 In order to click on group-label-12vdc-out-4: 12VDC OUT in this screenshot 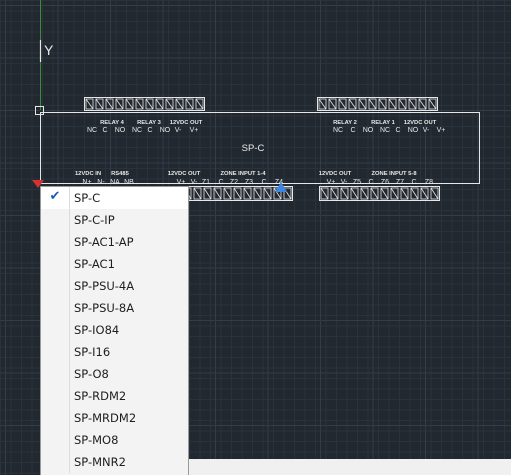, I will do `click(335, 174)`.